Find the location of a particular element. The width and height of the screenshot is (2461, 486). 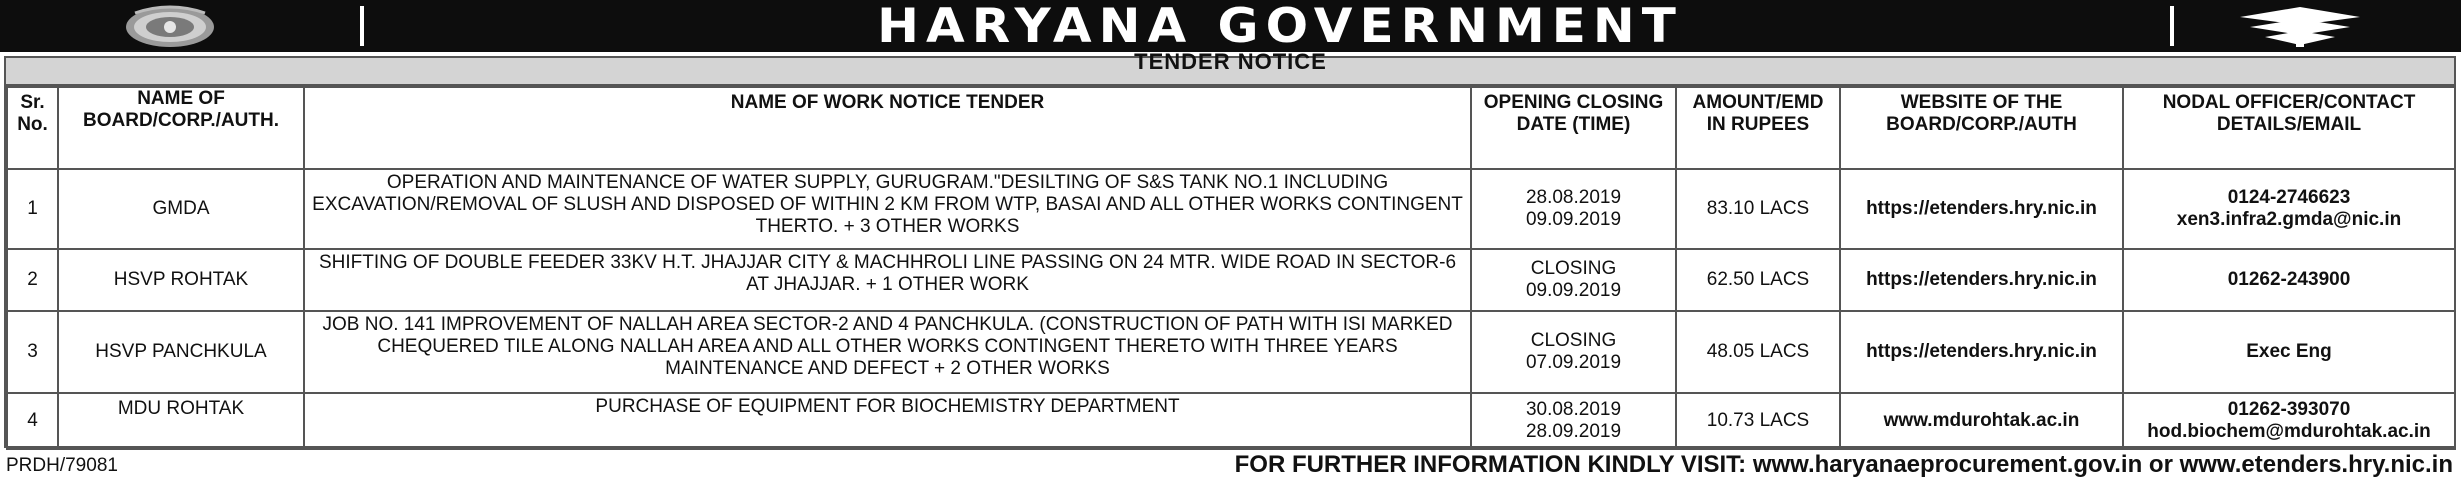

row-date-line2: 28.09.2019 is located at coordinates (1573, 431).